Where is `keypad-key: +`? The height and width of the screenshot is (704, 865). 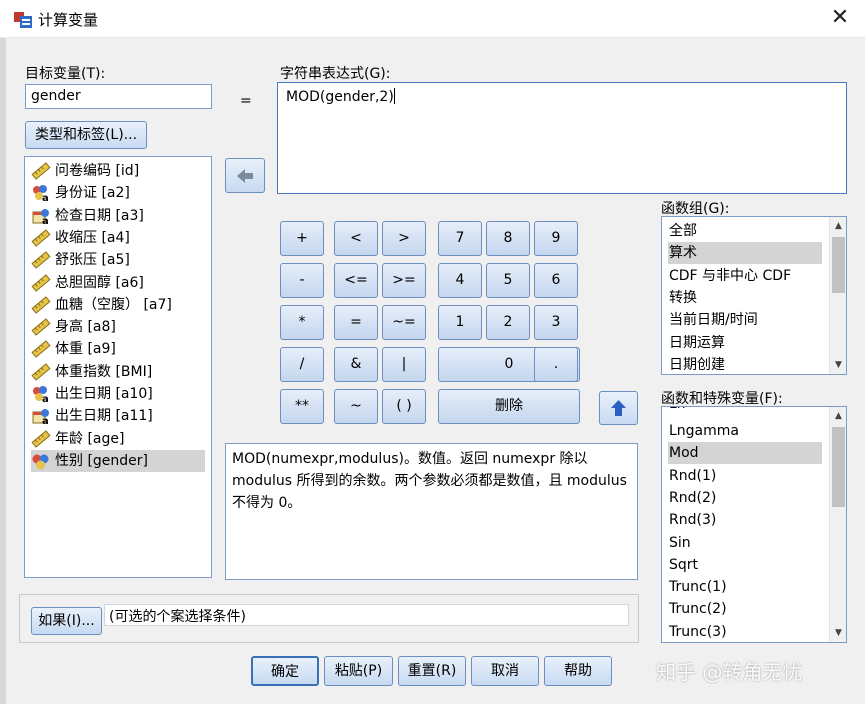 keypad-key: + is located at coordinates (302, 238).